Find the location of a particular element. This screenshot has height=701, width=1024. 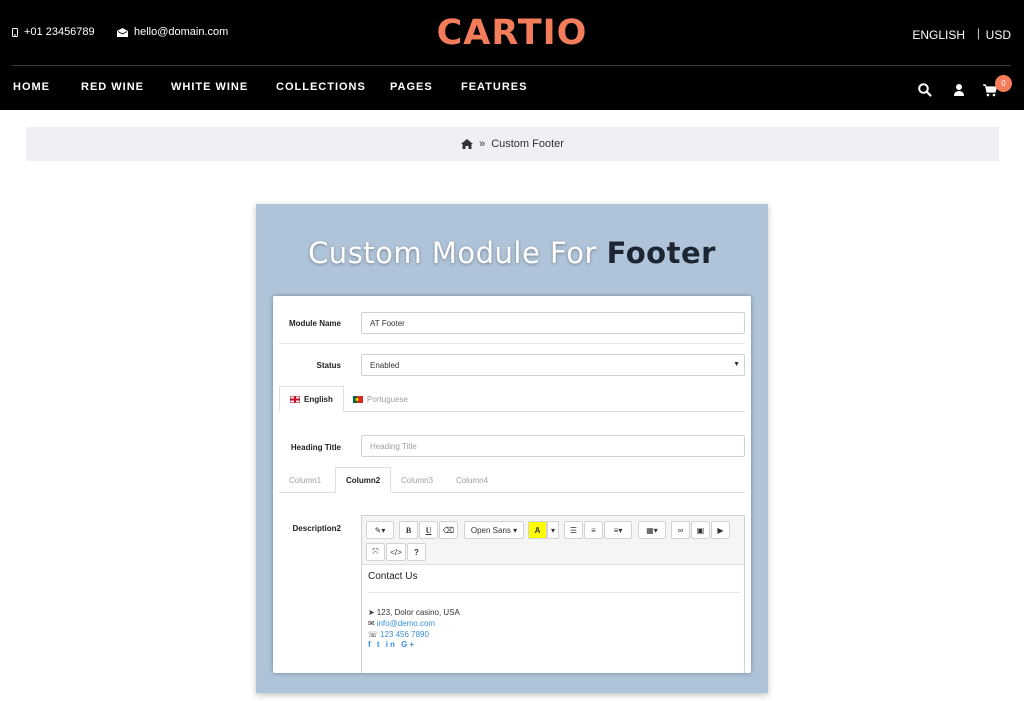

table-icon: ▦▾ is located at coordinates (652, 530).